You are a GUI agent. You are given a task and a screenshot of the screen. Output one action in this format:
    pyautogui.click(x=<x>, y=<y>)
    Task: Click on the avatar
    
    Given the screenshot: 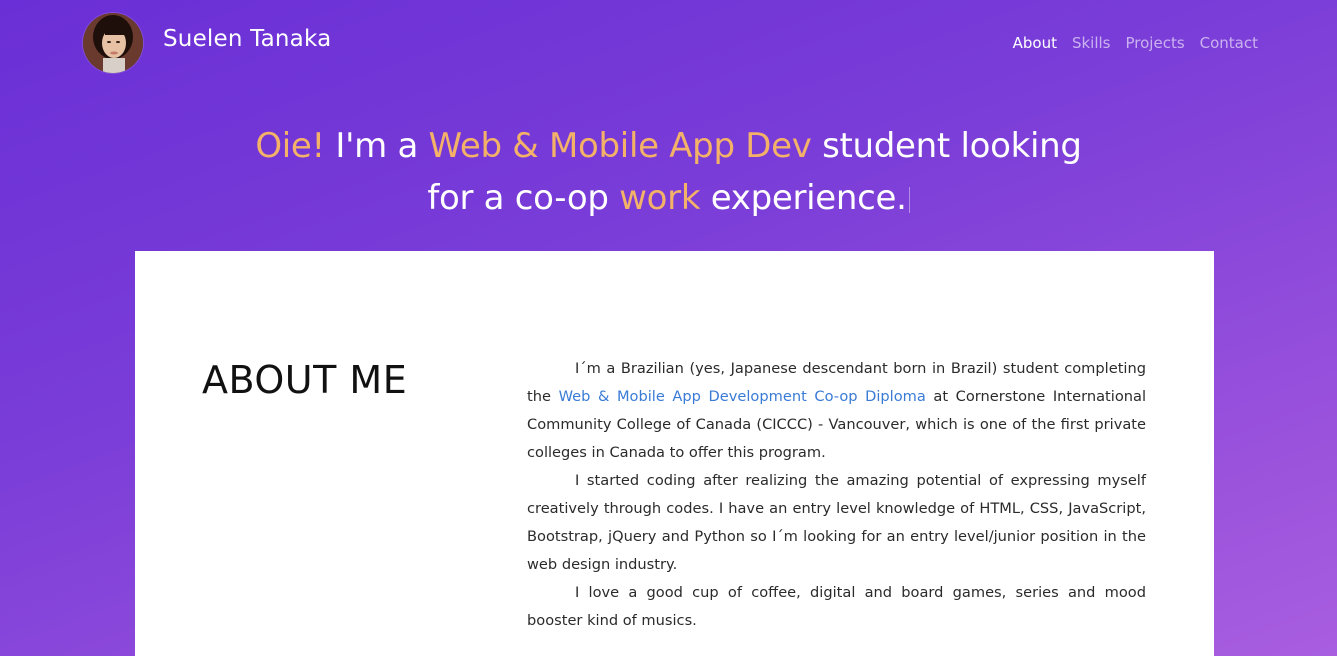 What is the action you would take?
    pyautogui.click(x=113, y=43)
    